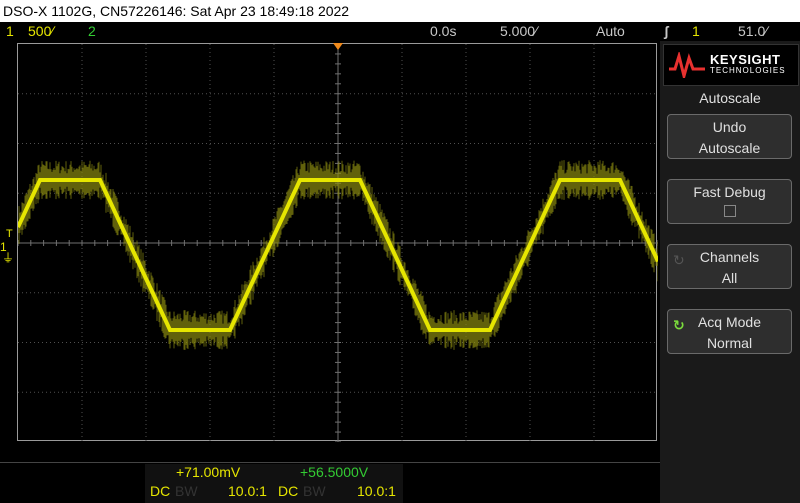  I want to click on channels-button: ↻ Channels All, so click(729, 266).